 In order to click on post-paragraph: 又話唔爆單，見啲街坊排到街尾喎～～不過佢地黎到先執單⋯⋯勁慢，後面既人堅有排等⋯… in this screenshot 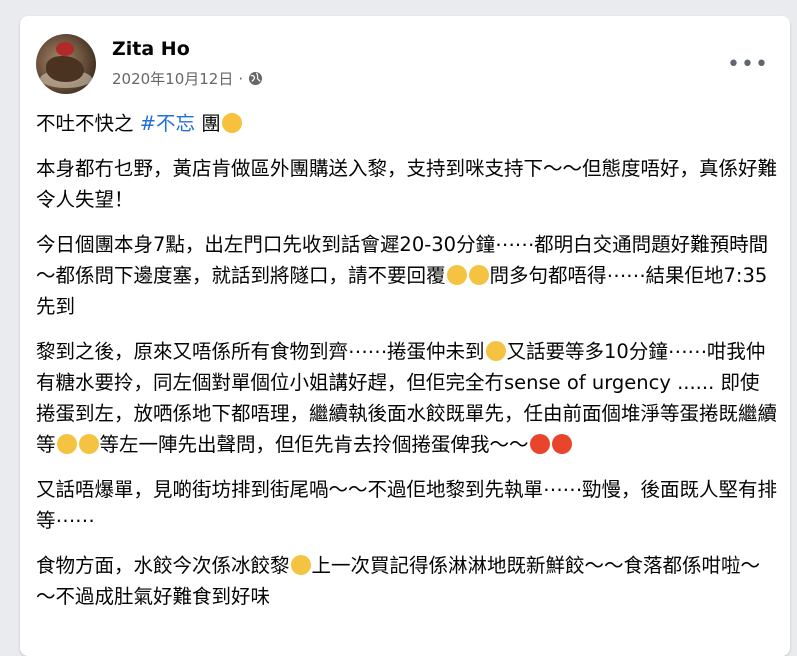, I will do `click(407, 505)`.